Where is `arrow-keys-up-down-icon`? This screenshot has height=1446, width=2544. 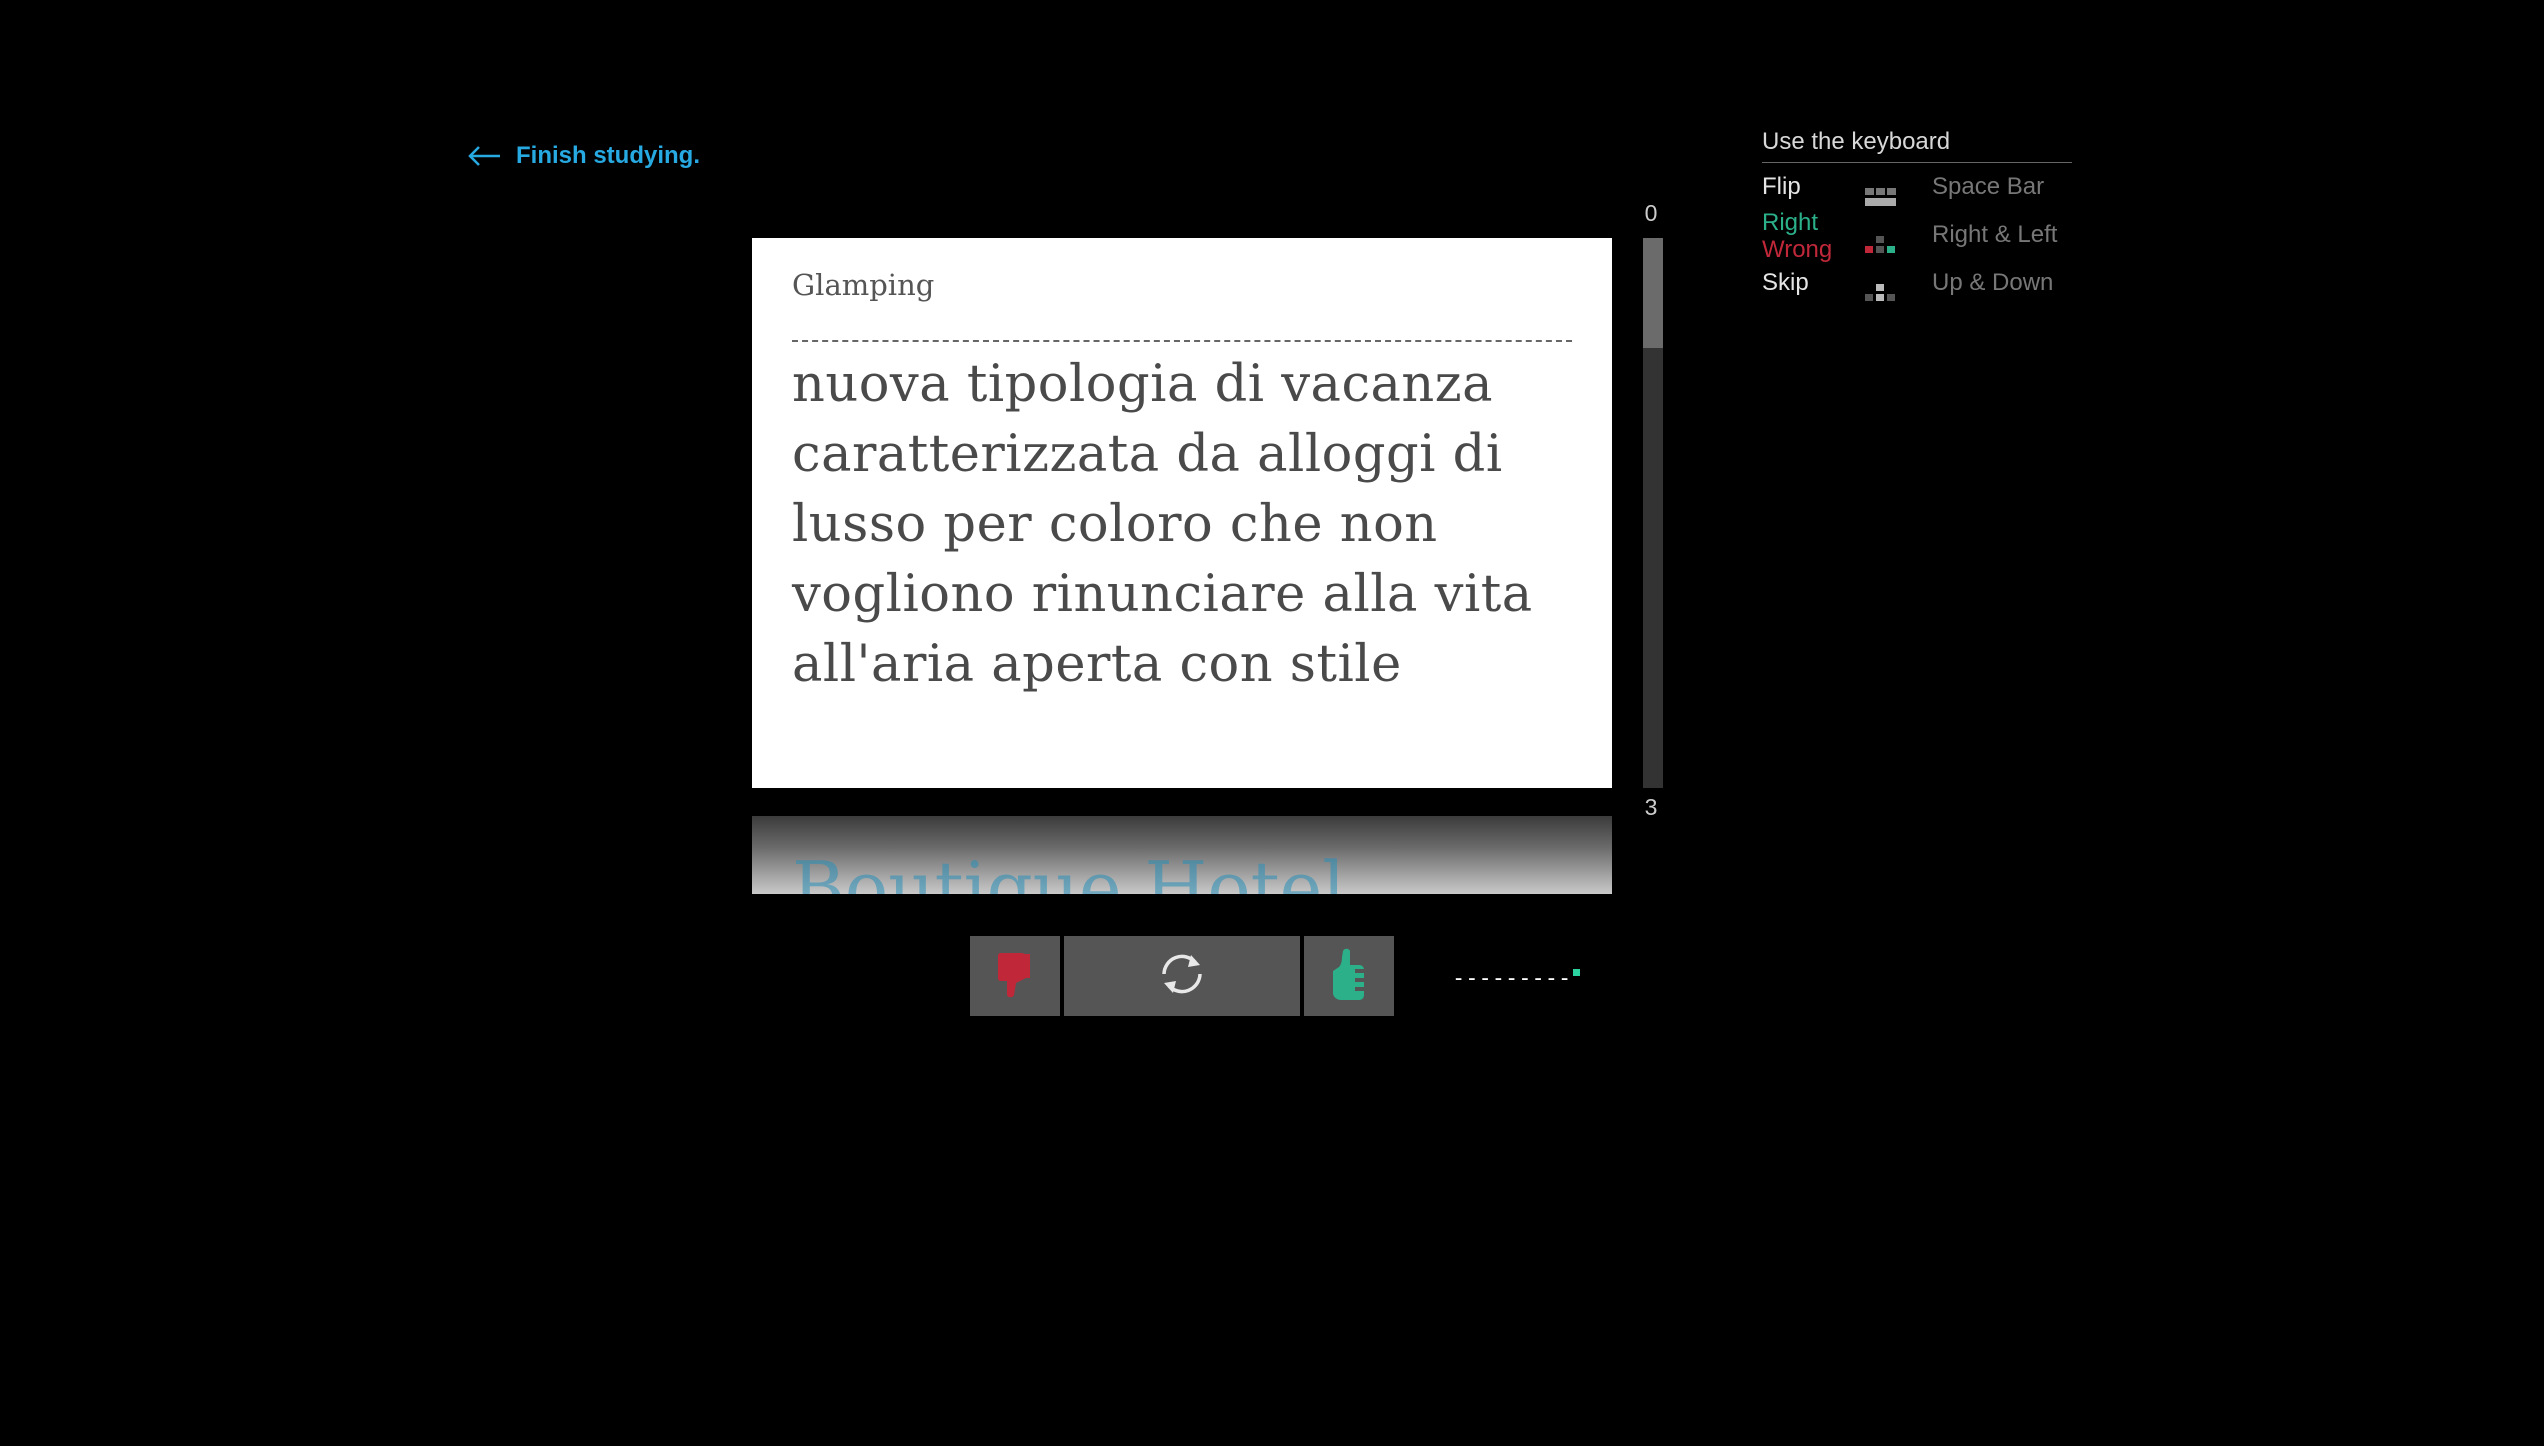 arrow-keys-up-down-icon is located at coordinates (1881, 297).